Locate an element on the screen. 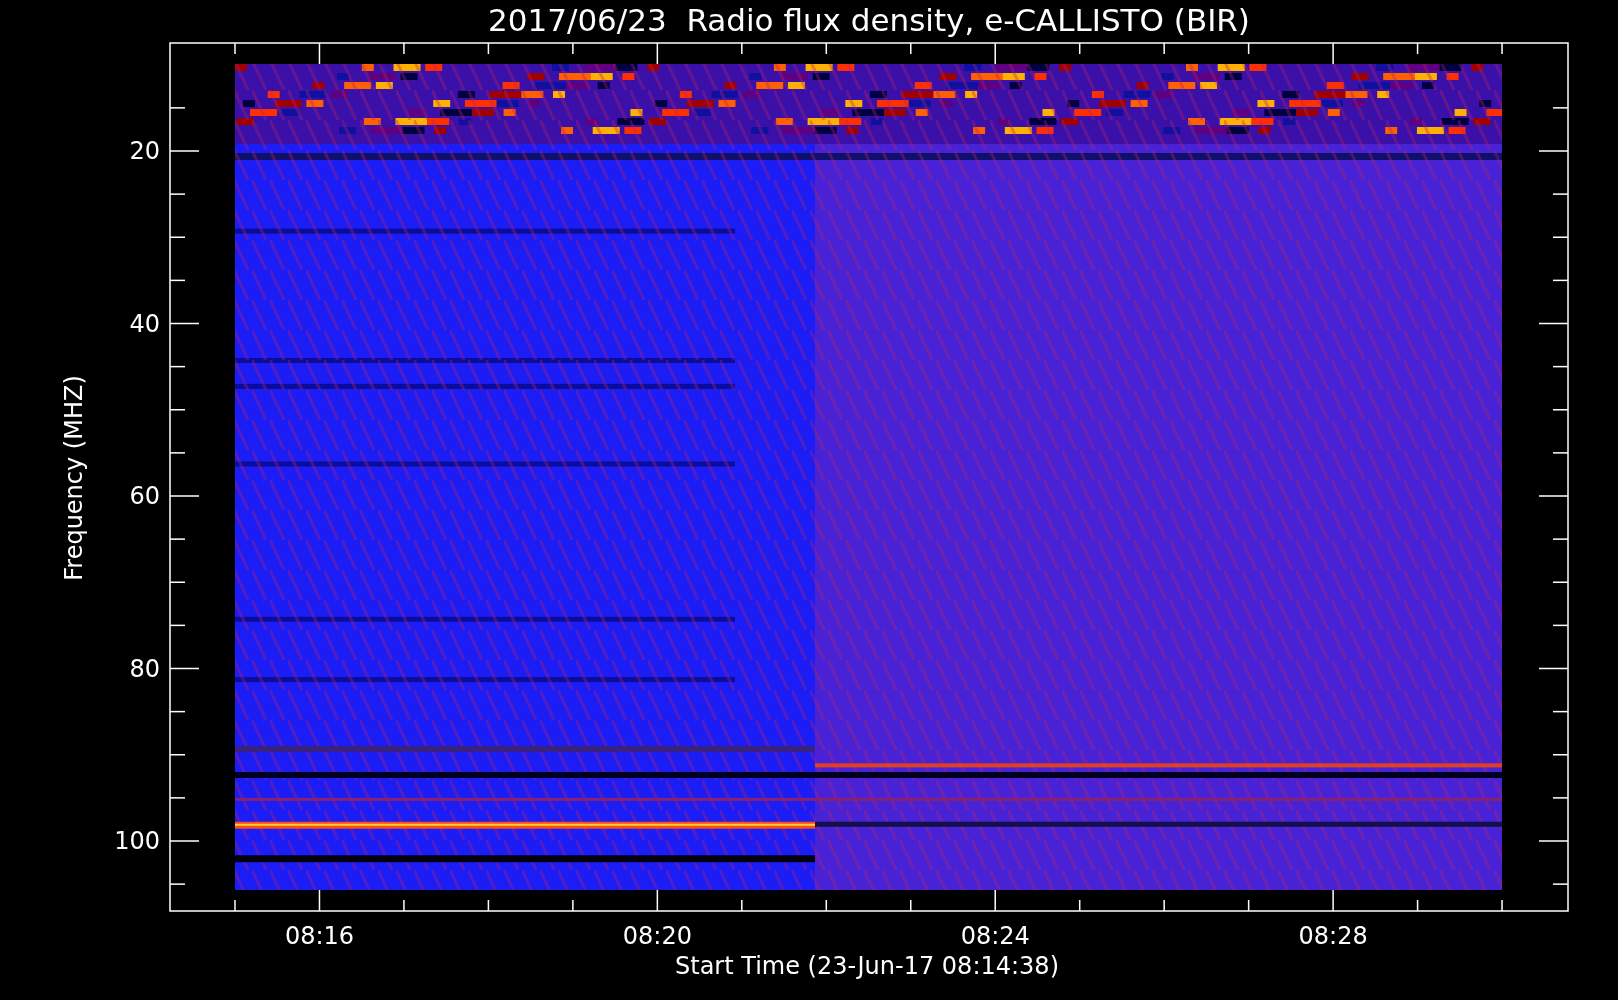 The image size is (1618, 1000). y-tick-label: 60 is located at coordinates (144, 496).